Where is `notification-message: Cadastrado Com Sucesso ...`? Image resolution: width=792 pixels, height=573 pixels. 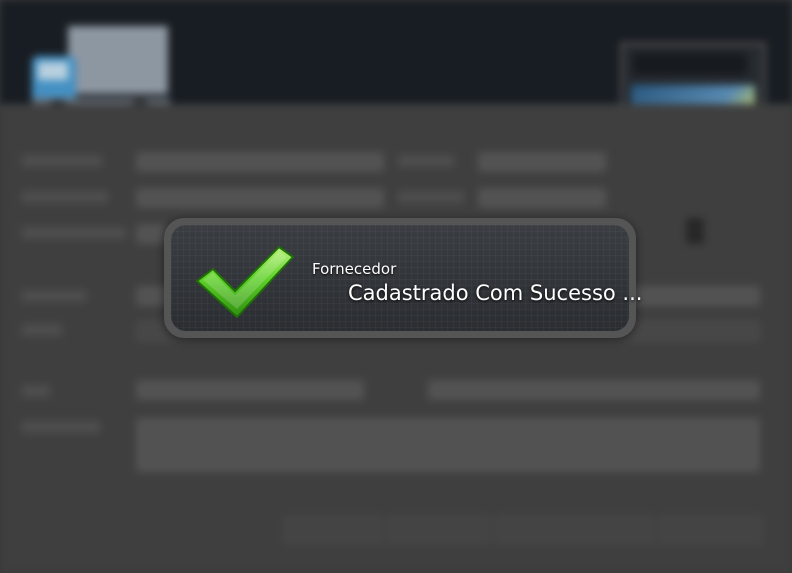
notification-message: Cadastrado Com Sucesso ... is located at coordinates (495, 293).